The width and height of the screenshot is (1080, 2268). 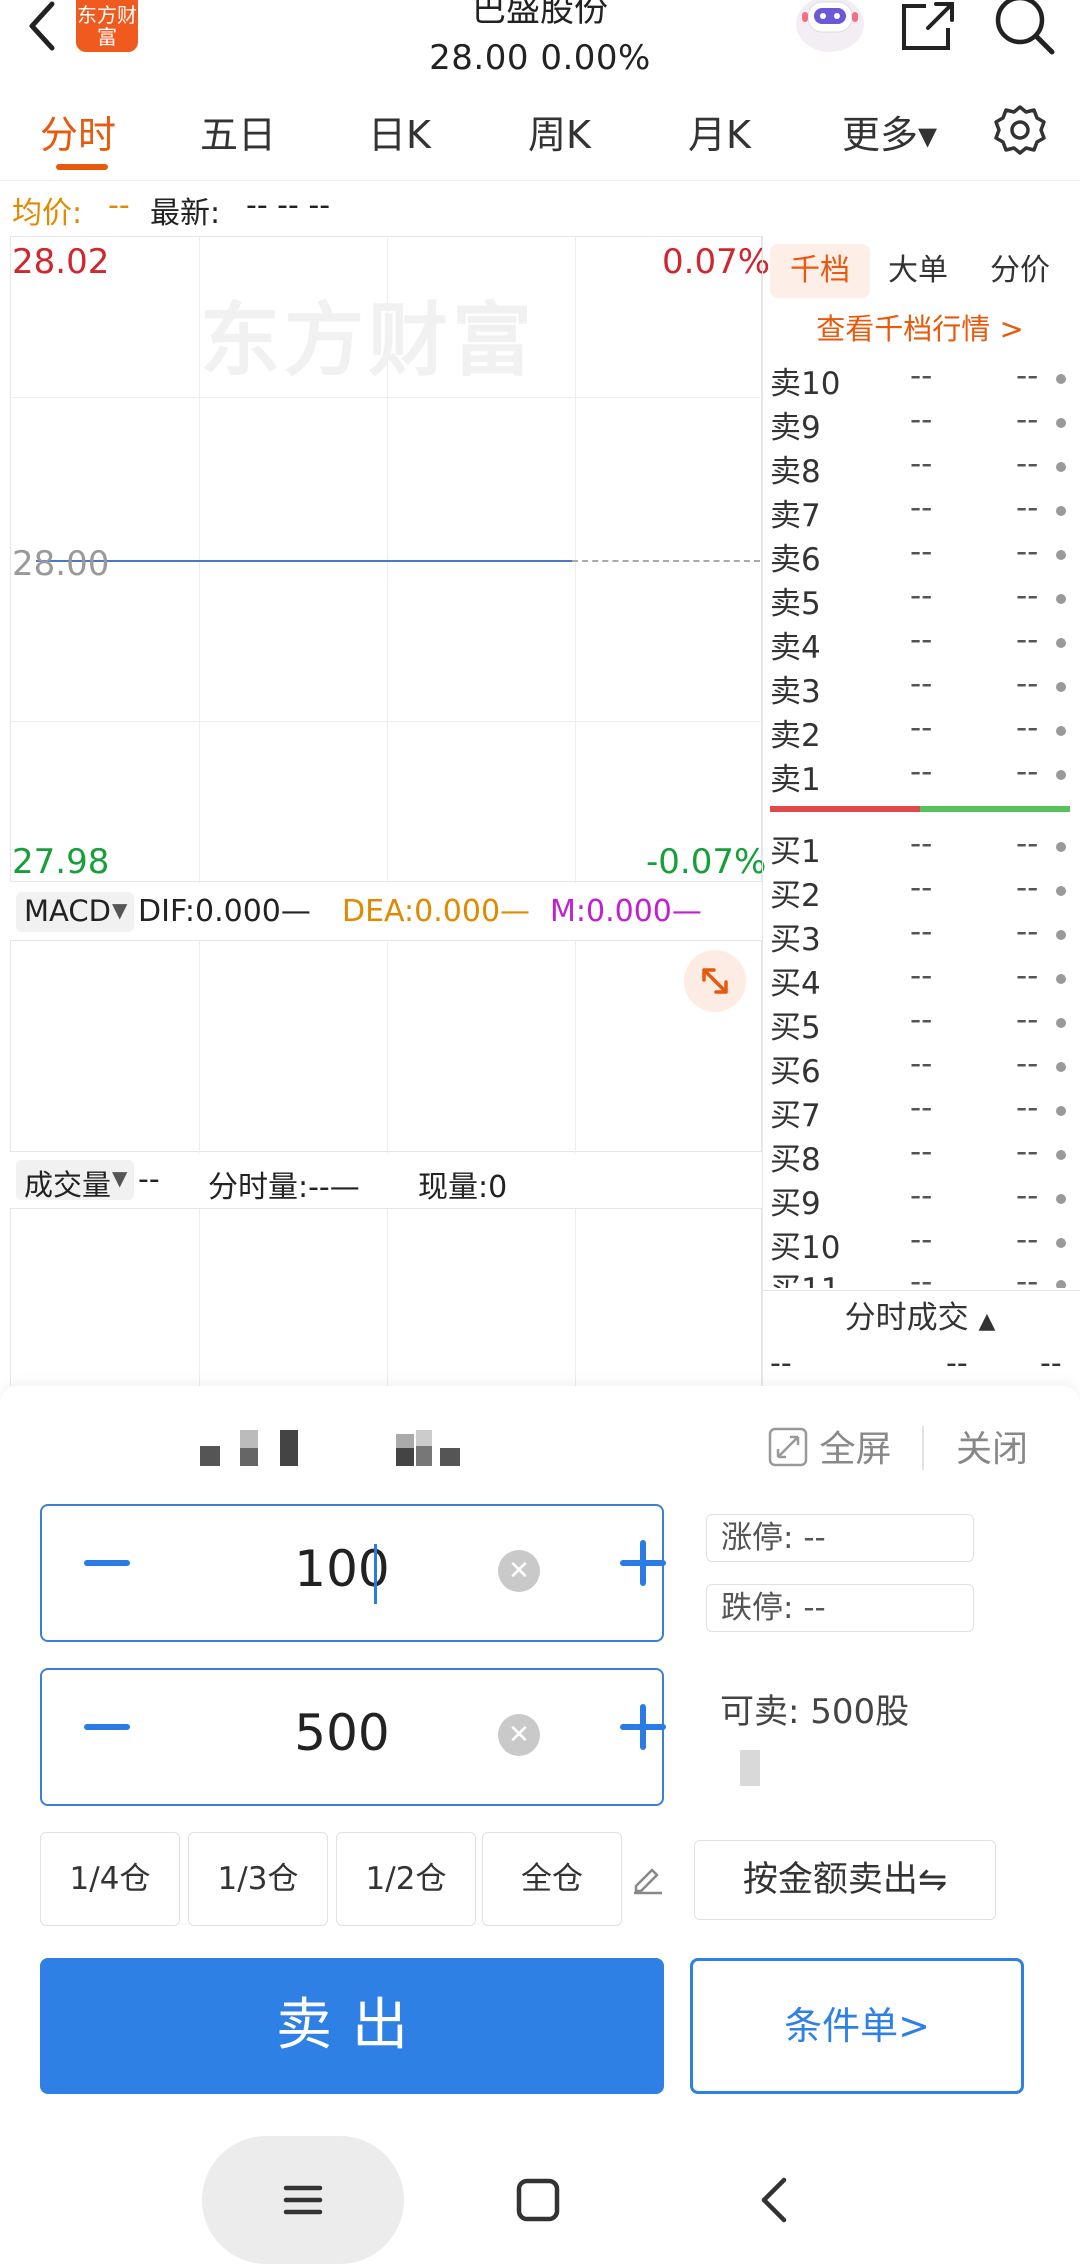 I want to click on sellable-label: 可卖:, so click(x=760, y=1712).